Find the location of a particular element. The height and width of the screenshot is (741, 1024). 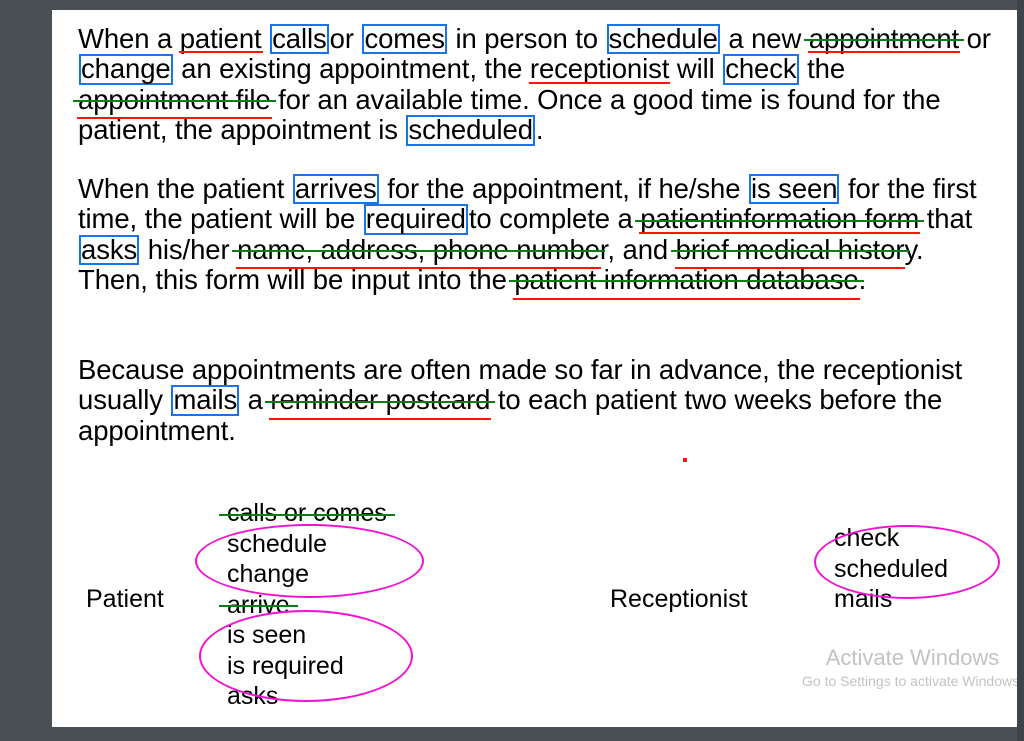

noun-name-address-phone-number-a: name, address, phone numbe is located at coordinates (418, 249).